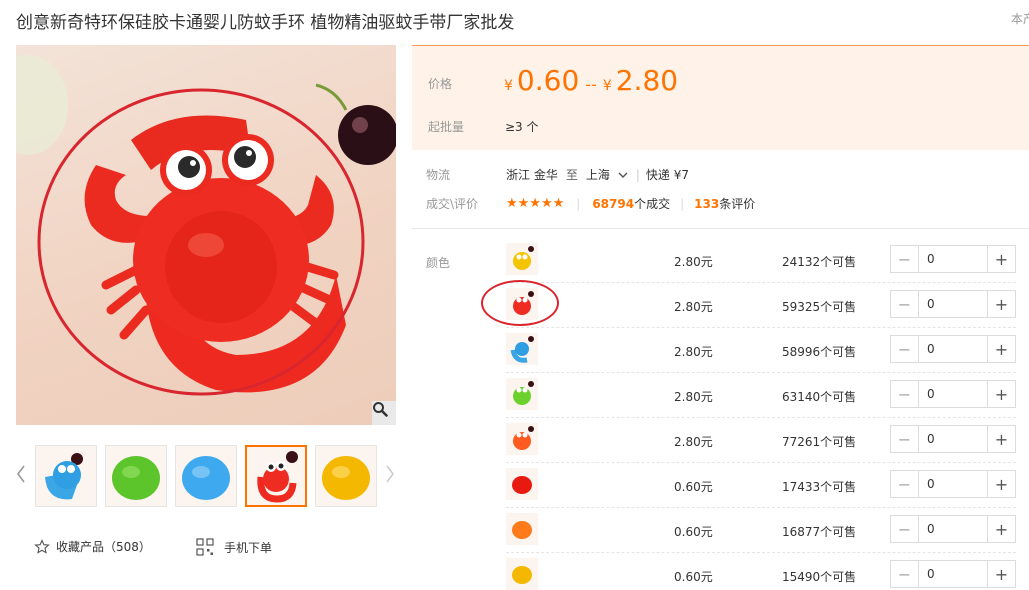  Describe the element at coordinates (346, 476) in the screenshot. I see `thumb-yellow-dome` at that location.